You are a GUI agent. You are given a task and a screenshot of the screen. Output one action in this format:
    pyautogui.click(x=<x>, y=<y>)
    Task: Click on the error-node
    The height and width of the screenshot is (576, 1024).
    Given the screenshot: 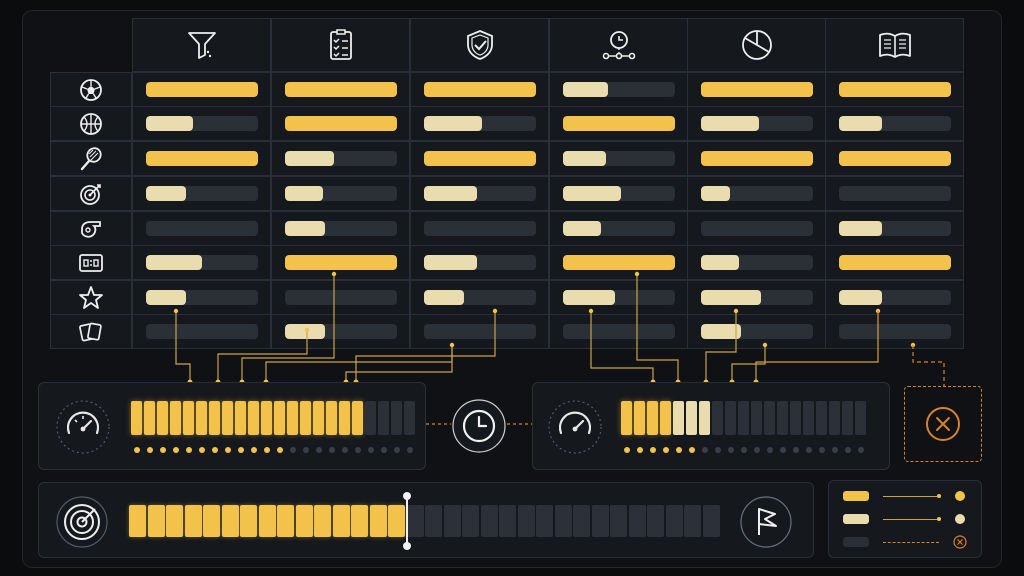 What is the action you would take?
    pyautogui.click(x=943, y=424)
    